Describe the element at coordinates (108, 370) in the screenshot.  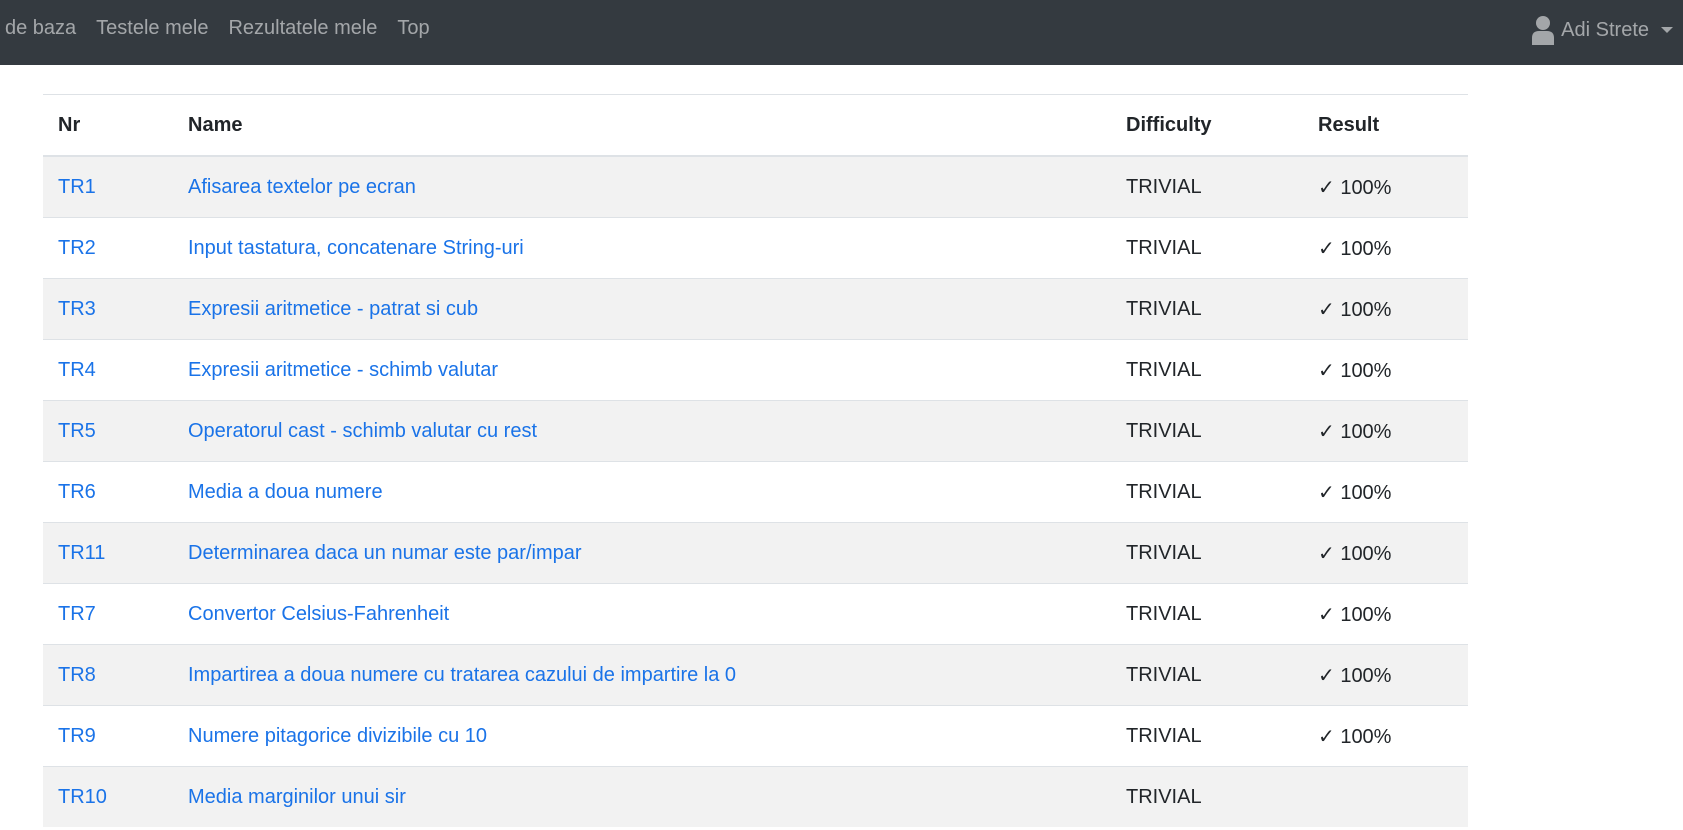
I see `cell-nr: TR4` at that location.